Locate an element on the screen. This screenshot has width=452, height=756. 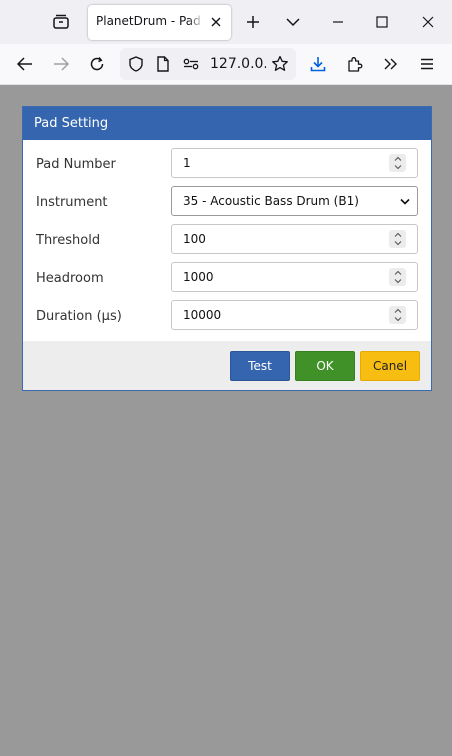
plus-icon is located at coordinates (253, 22).